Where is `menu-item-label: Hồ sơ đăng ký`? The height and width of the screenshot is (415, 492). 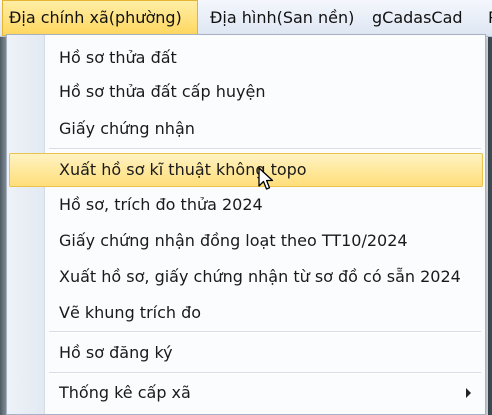 menu-item-label: Hồ sơ đăng ký is located at coordinates (116, 352).